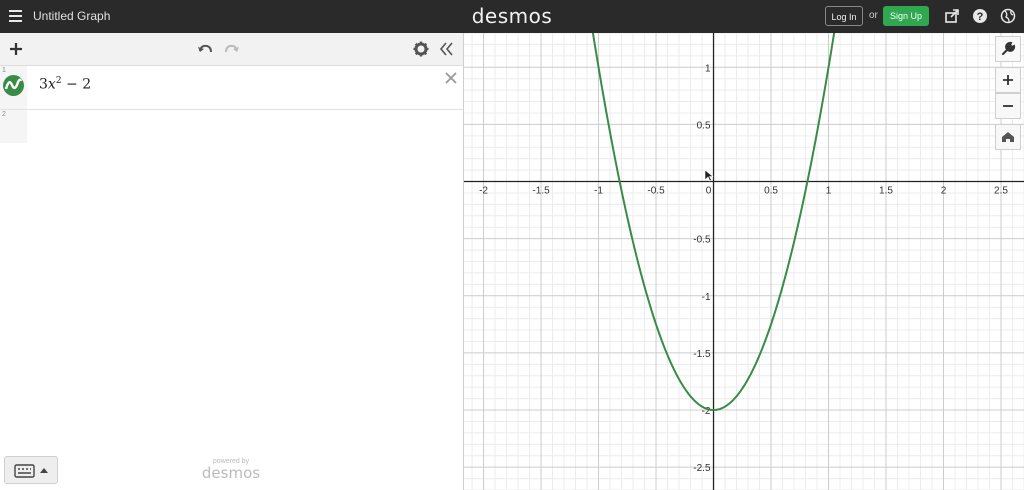 The width and height of the screenshot is (1024, 490). Describe the element at coordinates (421, 49) in the screenshot. I see `gear-icon` at that location.